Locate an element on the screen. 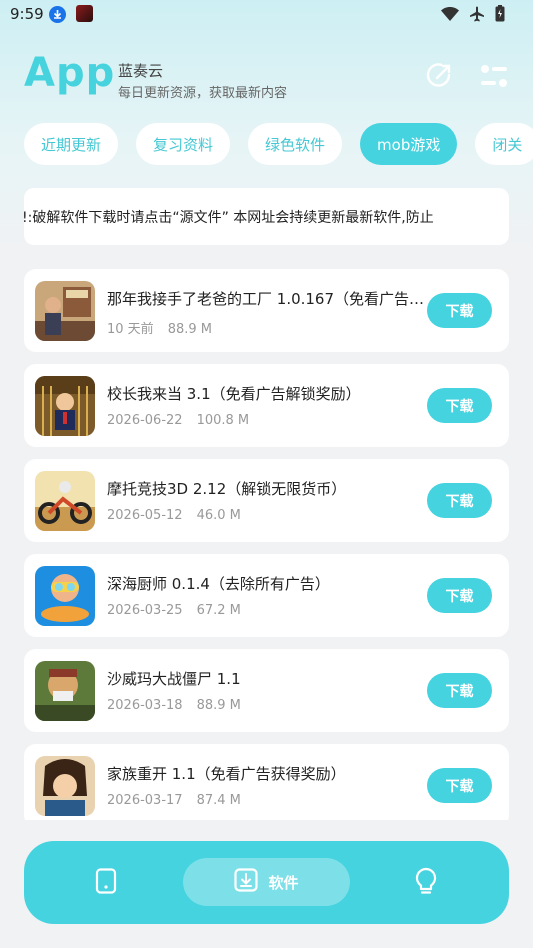 Image resolution: width=533 pixels, height=948 pixels. app-meta: 2026-03-17 87.4 M is located at coordinates (174, 800).